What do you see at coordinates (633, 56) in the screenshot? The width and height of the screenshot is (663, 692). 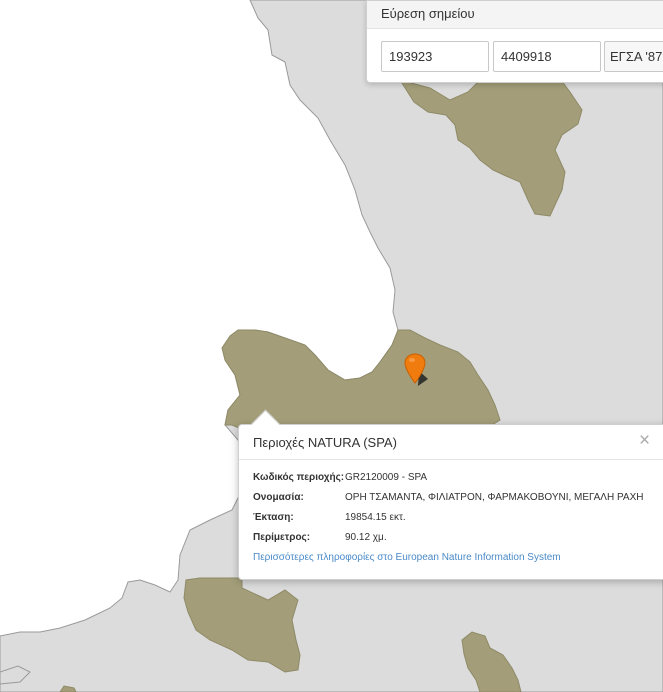 I see `crs-select: ΕΓΣΑ '87` at bounding box center [633, 56].